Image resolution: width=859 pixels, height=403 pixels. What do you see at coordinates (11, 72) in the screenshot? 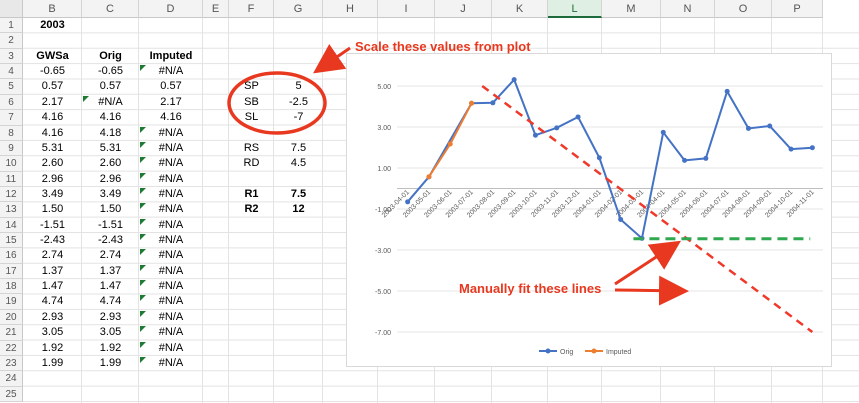
I see `row-header-4: 4` at bounding box center [11, 72].